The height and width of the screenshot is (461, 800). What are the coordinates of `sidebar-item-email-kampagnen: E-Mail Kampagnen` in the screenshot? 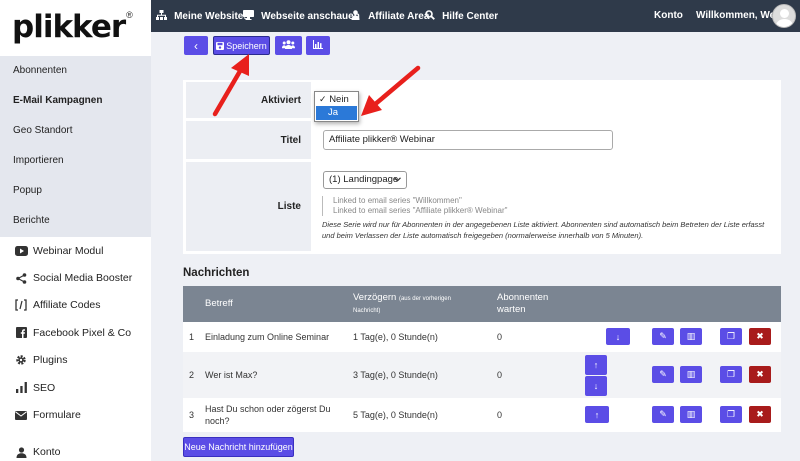 It's located at (75, 101).